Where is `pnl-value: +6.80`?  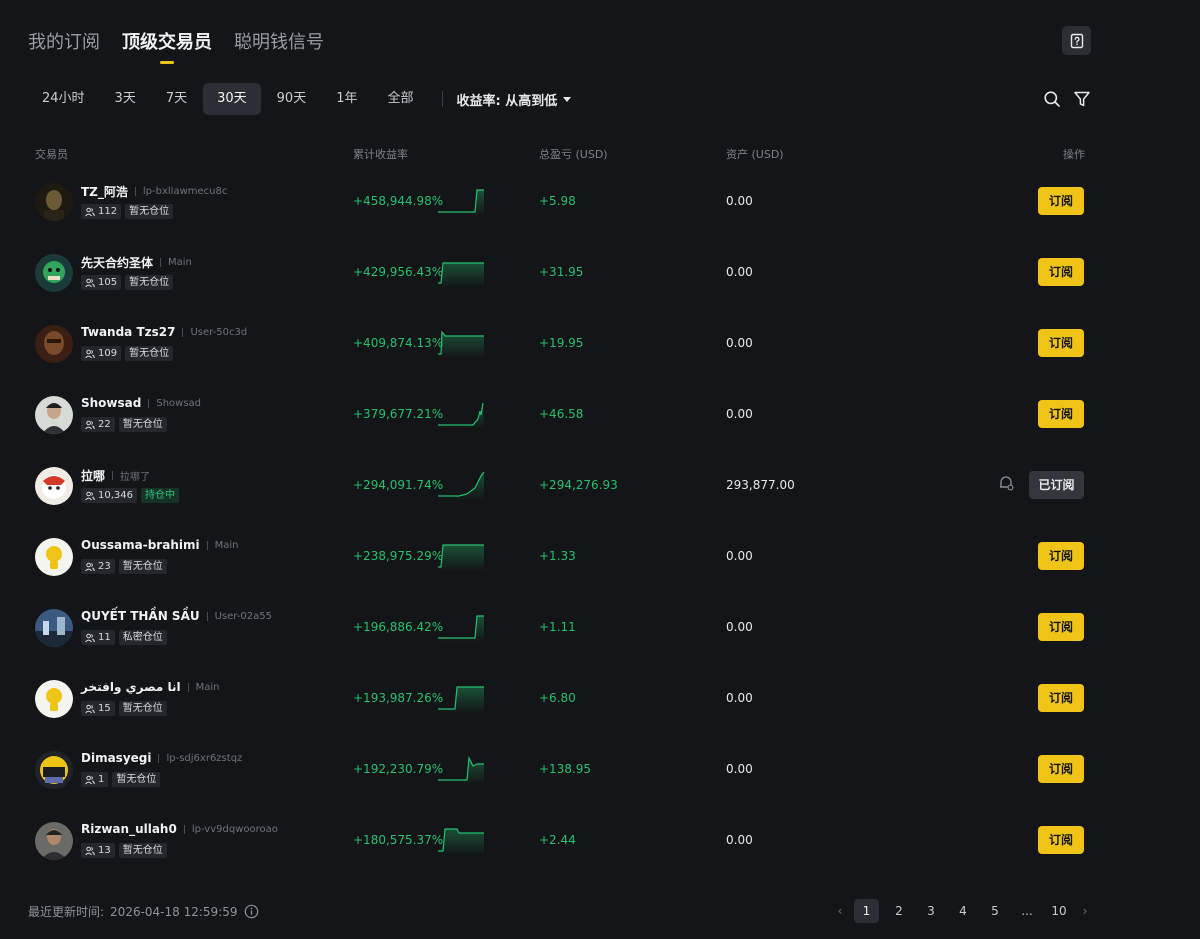 pnl-value: +6.80 is located at coordinates (557, 698).